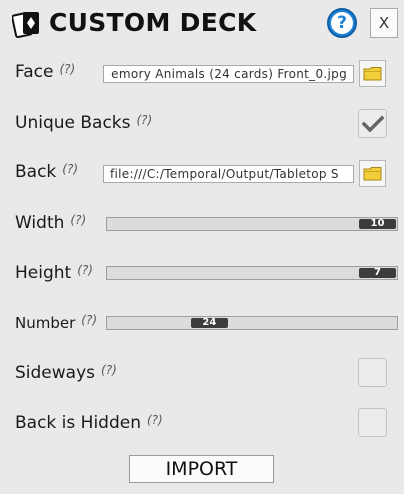 The image size is (404, 494). Describe the element at coordinates (252, 323) in the screenshot. I see `number-slider: 24` at that location.